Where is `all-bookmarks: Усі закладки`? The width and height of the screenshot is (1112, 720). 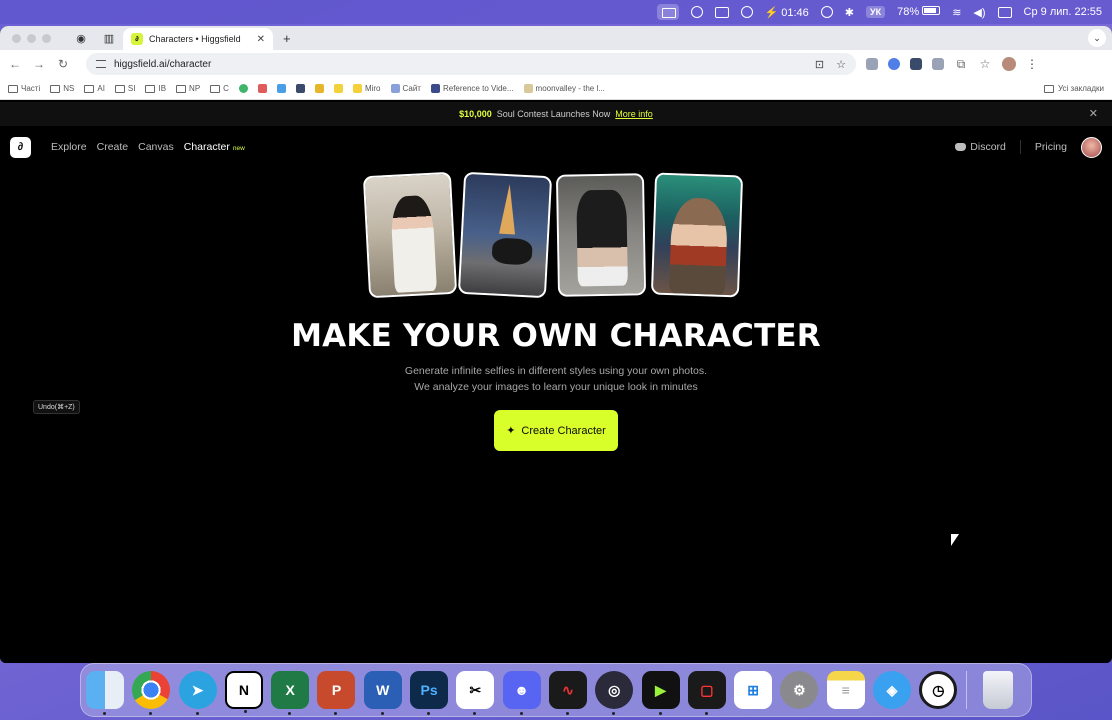
all-bookmarks: Усі закладки is located at coordinates (1073, 88).